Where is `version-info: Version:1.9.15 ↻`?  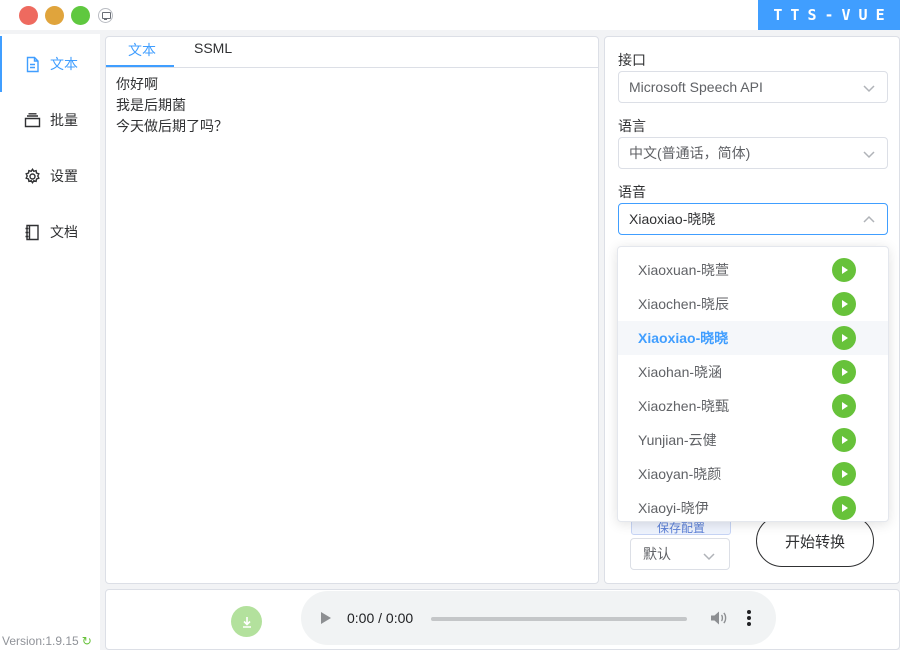
version-info: Version:1.9.15 ↻ is located at coordinates (47, 641).